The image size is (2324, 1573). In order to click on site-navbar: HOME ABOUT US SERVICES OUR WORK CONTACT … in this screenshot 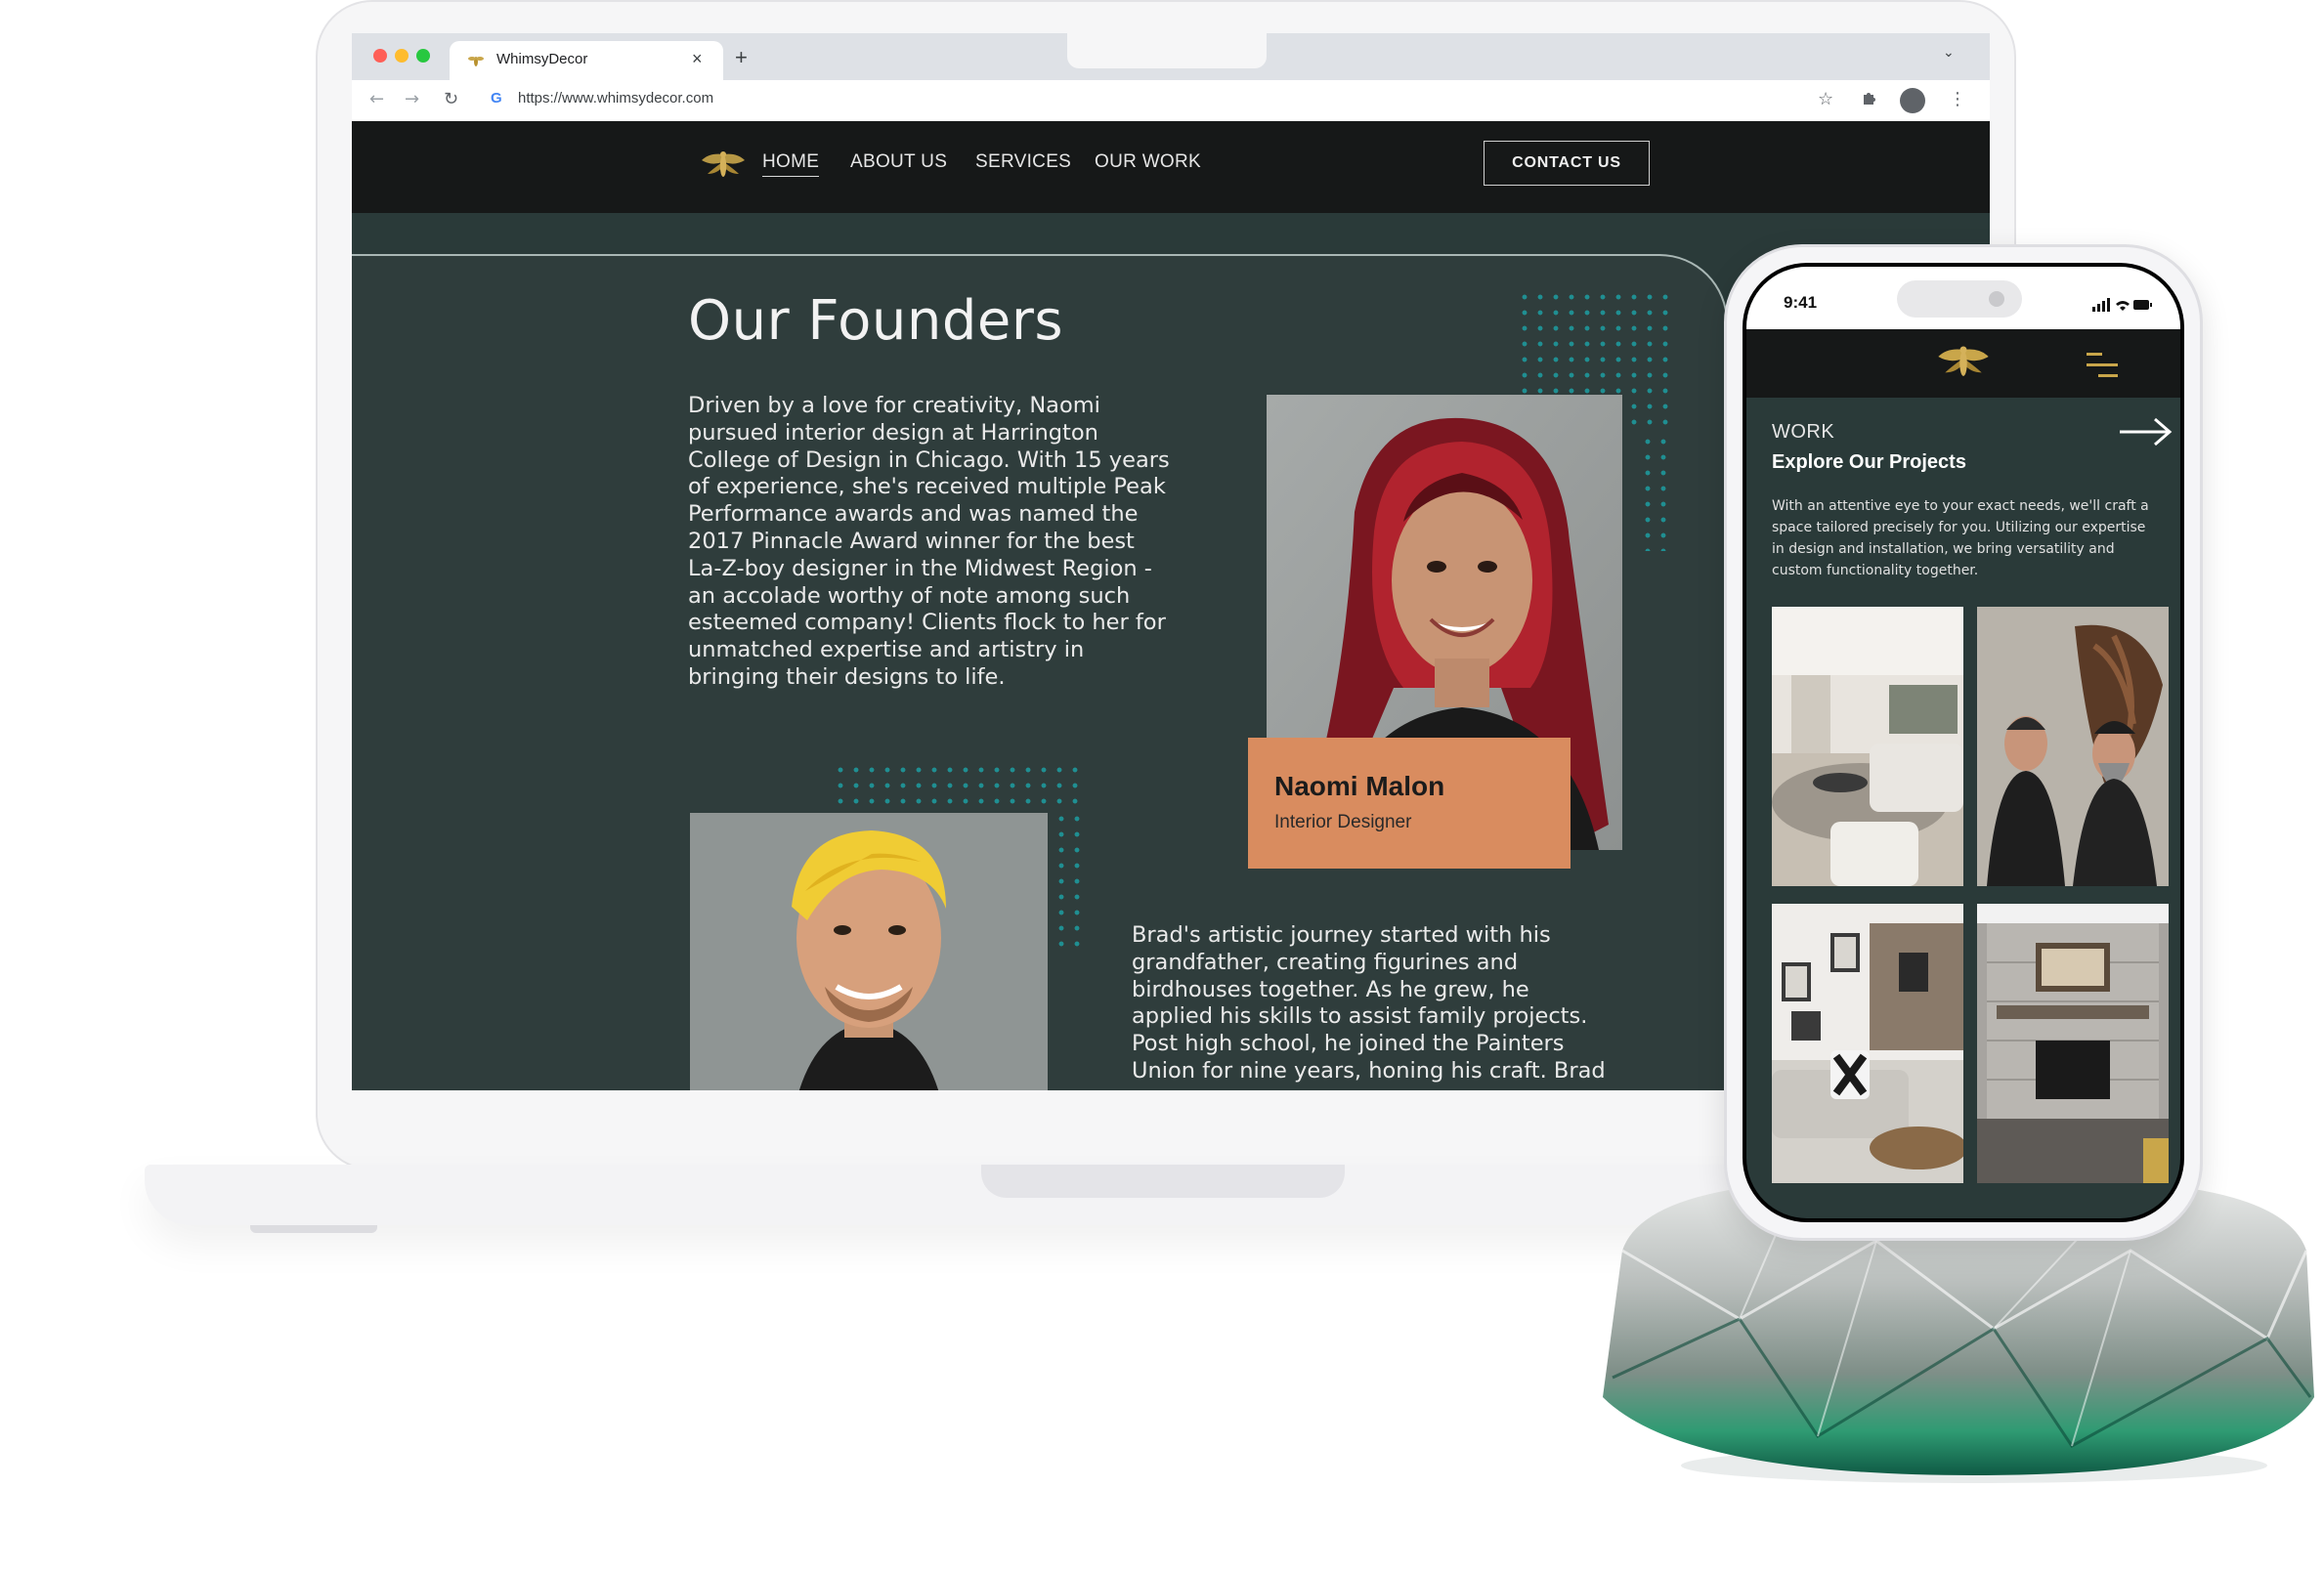, I will do `click(1171, 167)`.